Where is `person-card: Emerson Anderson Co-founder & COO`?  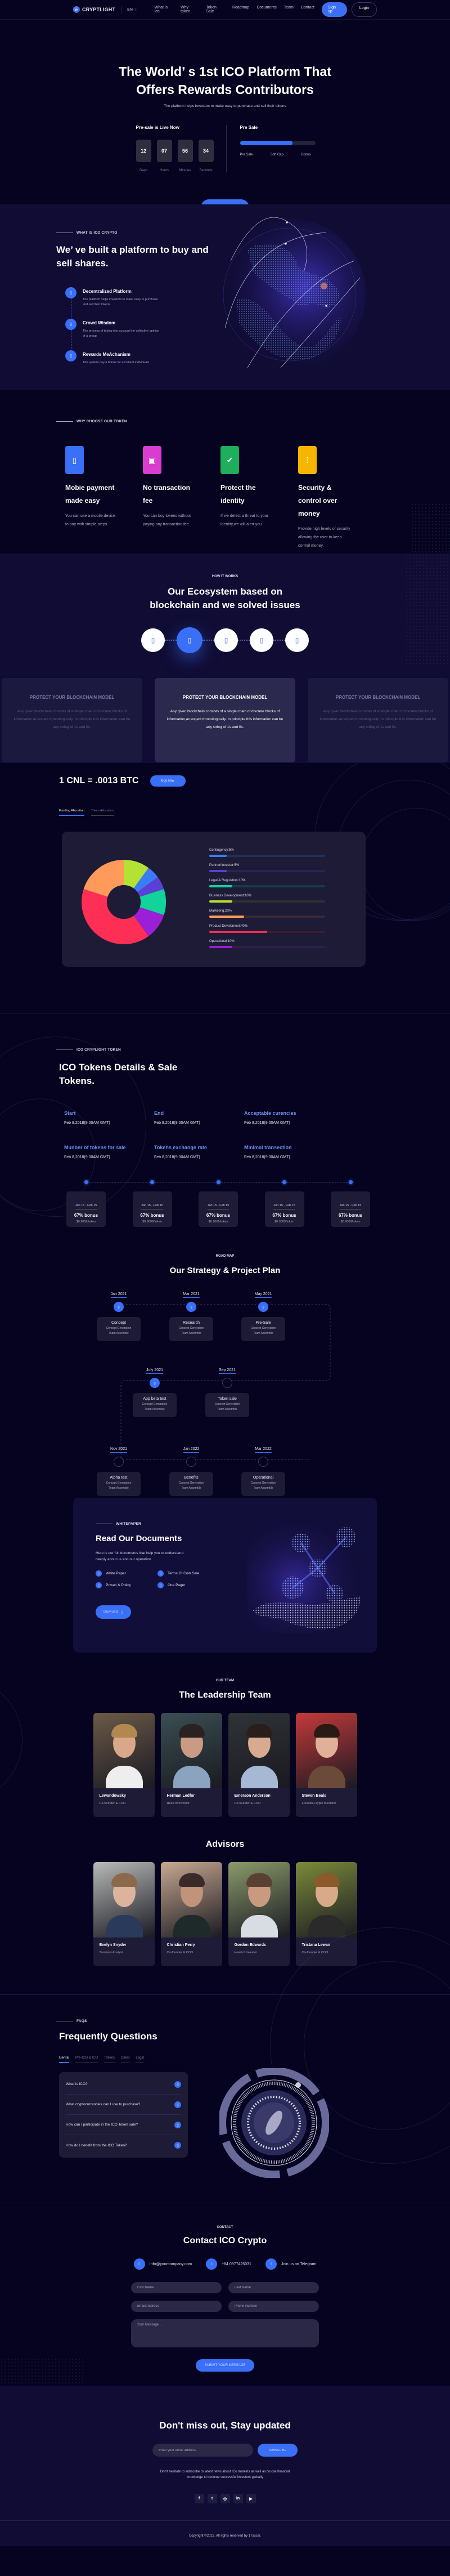 person-card: Emerson Anderson Co-founder & COO is located at coordinates (259, 1765).